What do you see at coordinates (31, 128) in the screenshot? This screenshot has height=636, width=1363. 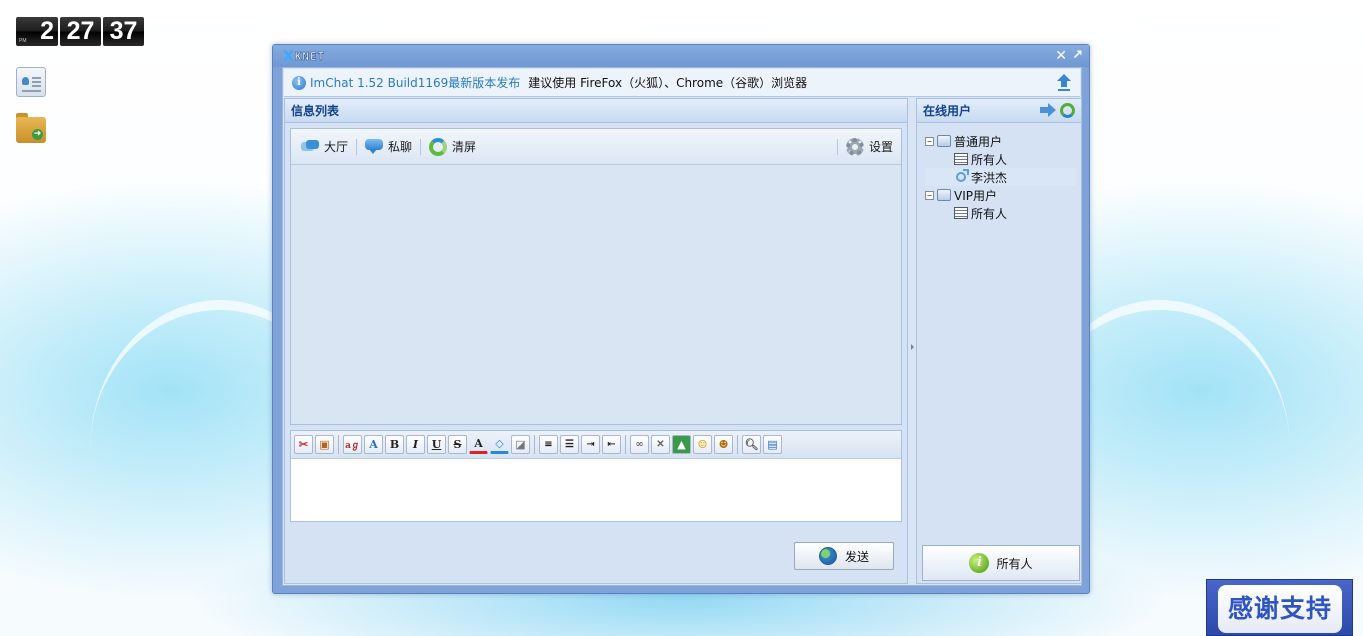 I see `folder-icon: ➜` at bounding box center [31, 128].